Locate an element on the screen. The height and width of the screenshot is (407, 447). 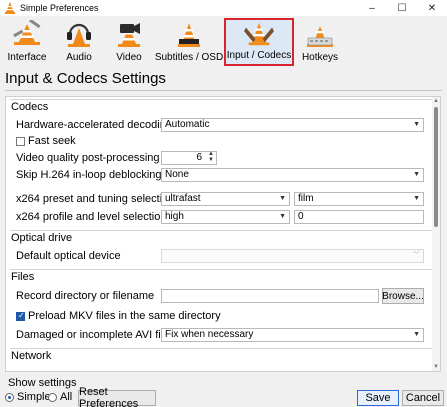
tab-interface: Interface is located at coordinates (27, 42).